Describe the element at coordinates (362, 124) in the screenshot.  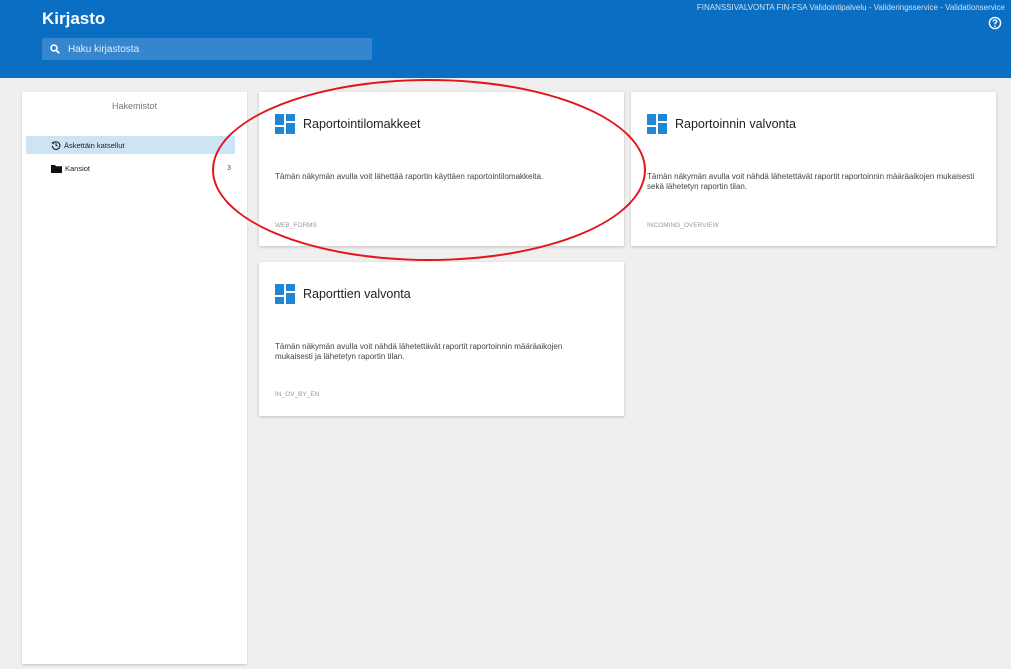
I see `card-title: Raportointilomakkeet` at that location.